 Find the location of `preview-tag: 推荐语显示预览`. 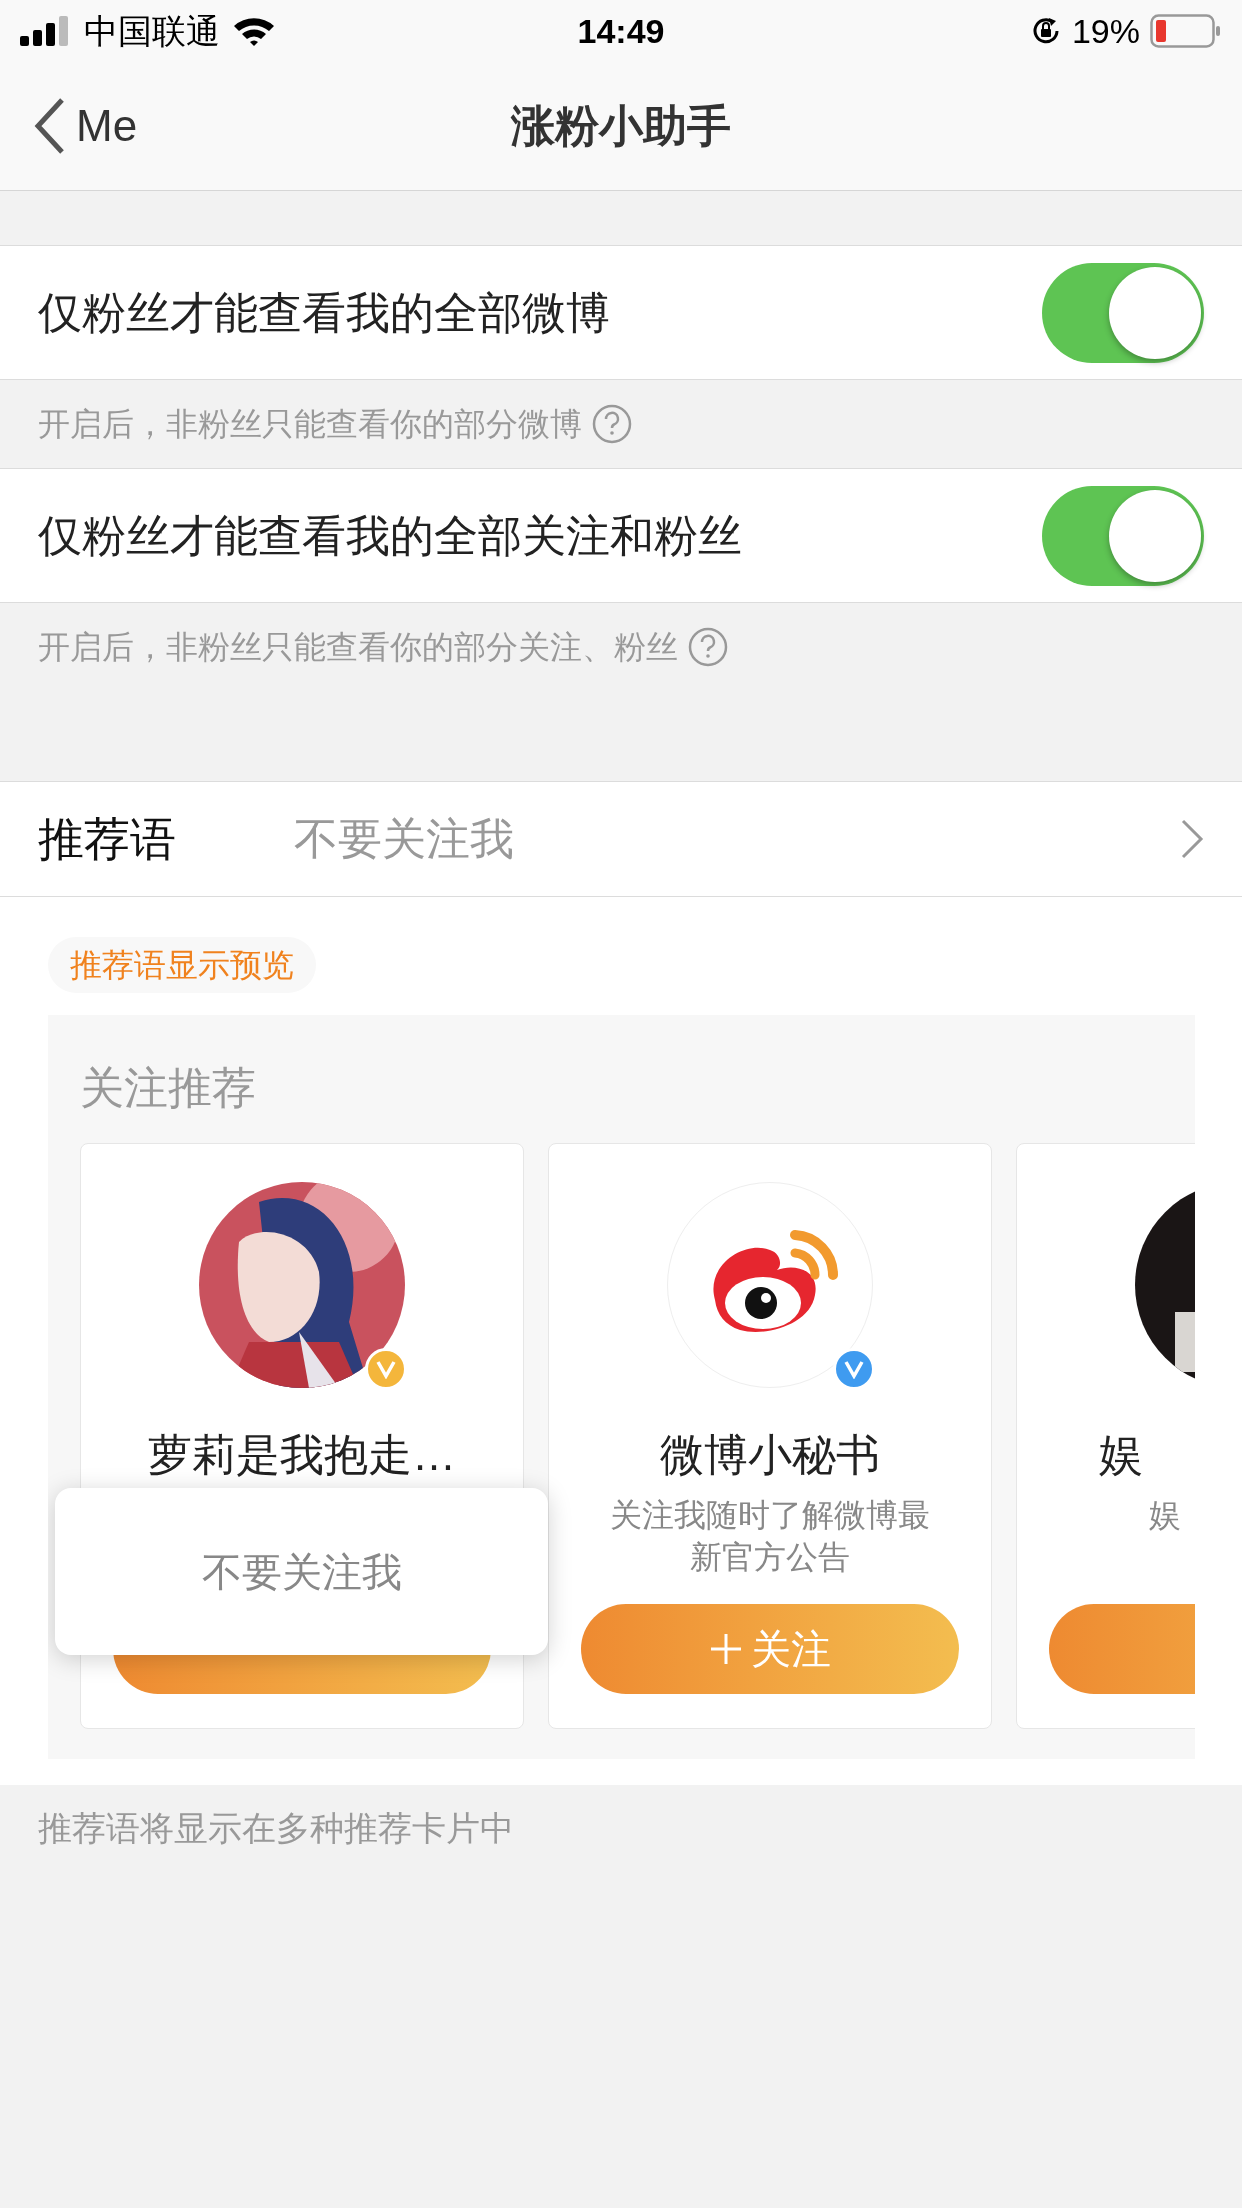

preview-tag: 推荐语显示预览 is located at coordinates (182, 965).